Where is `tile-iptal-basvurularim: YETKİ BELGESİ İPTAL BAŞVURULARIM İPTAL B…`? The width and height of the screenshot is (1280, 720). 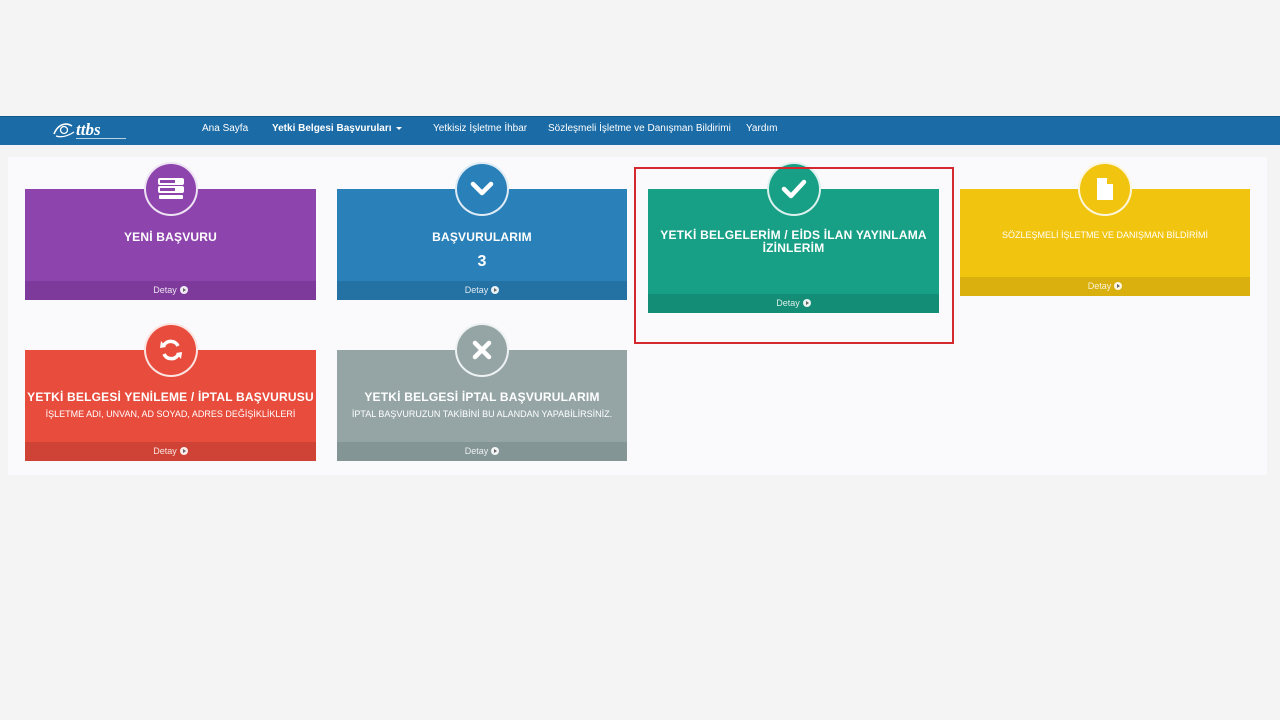 tile-iptal-basvurularim: YETKİ BELGESİ İPTAL BAŞVURULARIM İPTAL B… is located at coordinates (482, 392).